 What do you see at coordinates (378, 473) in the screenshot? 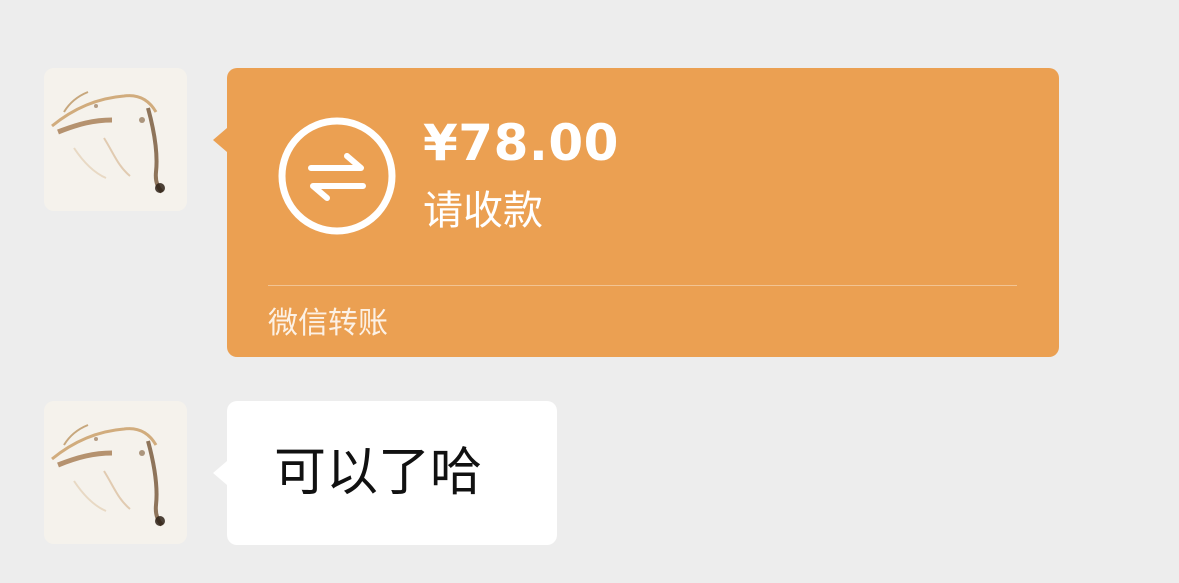
I see `message-text: 可以了哈` at bounding box center [378, 473].